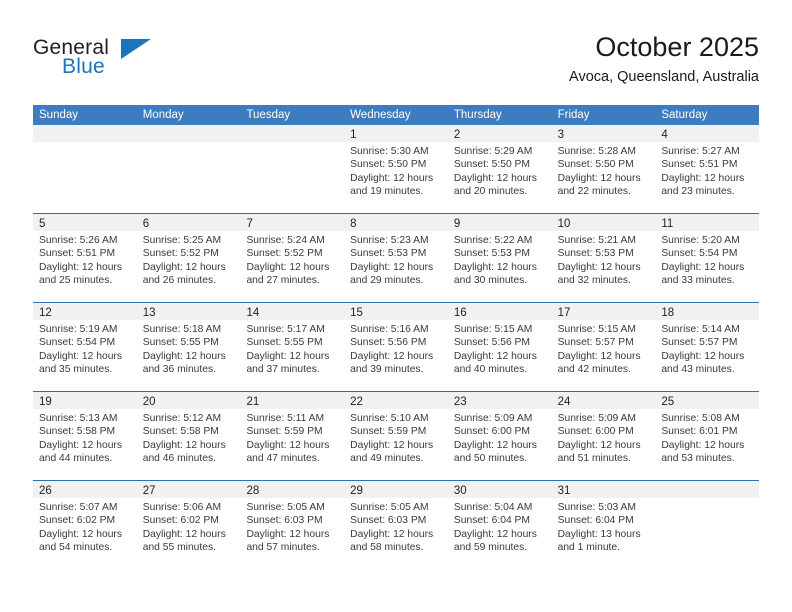  What do you see at coordinates (387, 548) in the screenshot?
I see `daylight-duration-line2: and 58 minutes.` at bounding box center [387, 548].